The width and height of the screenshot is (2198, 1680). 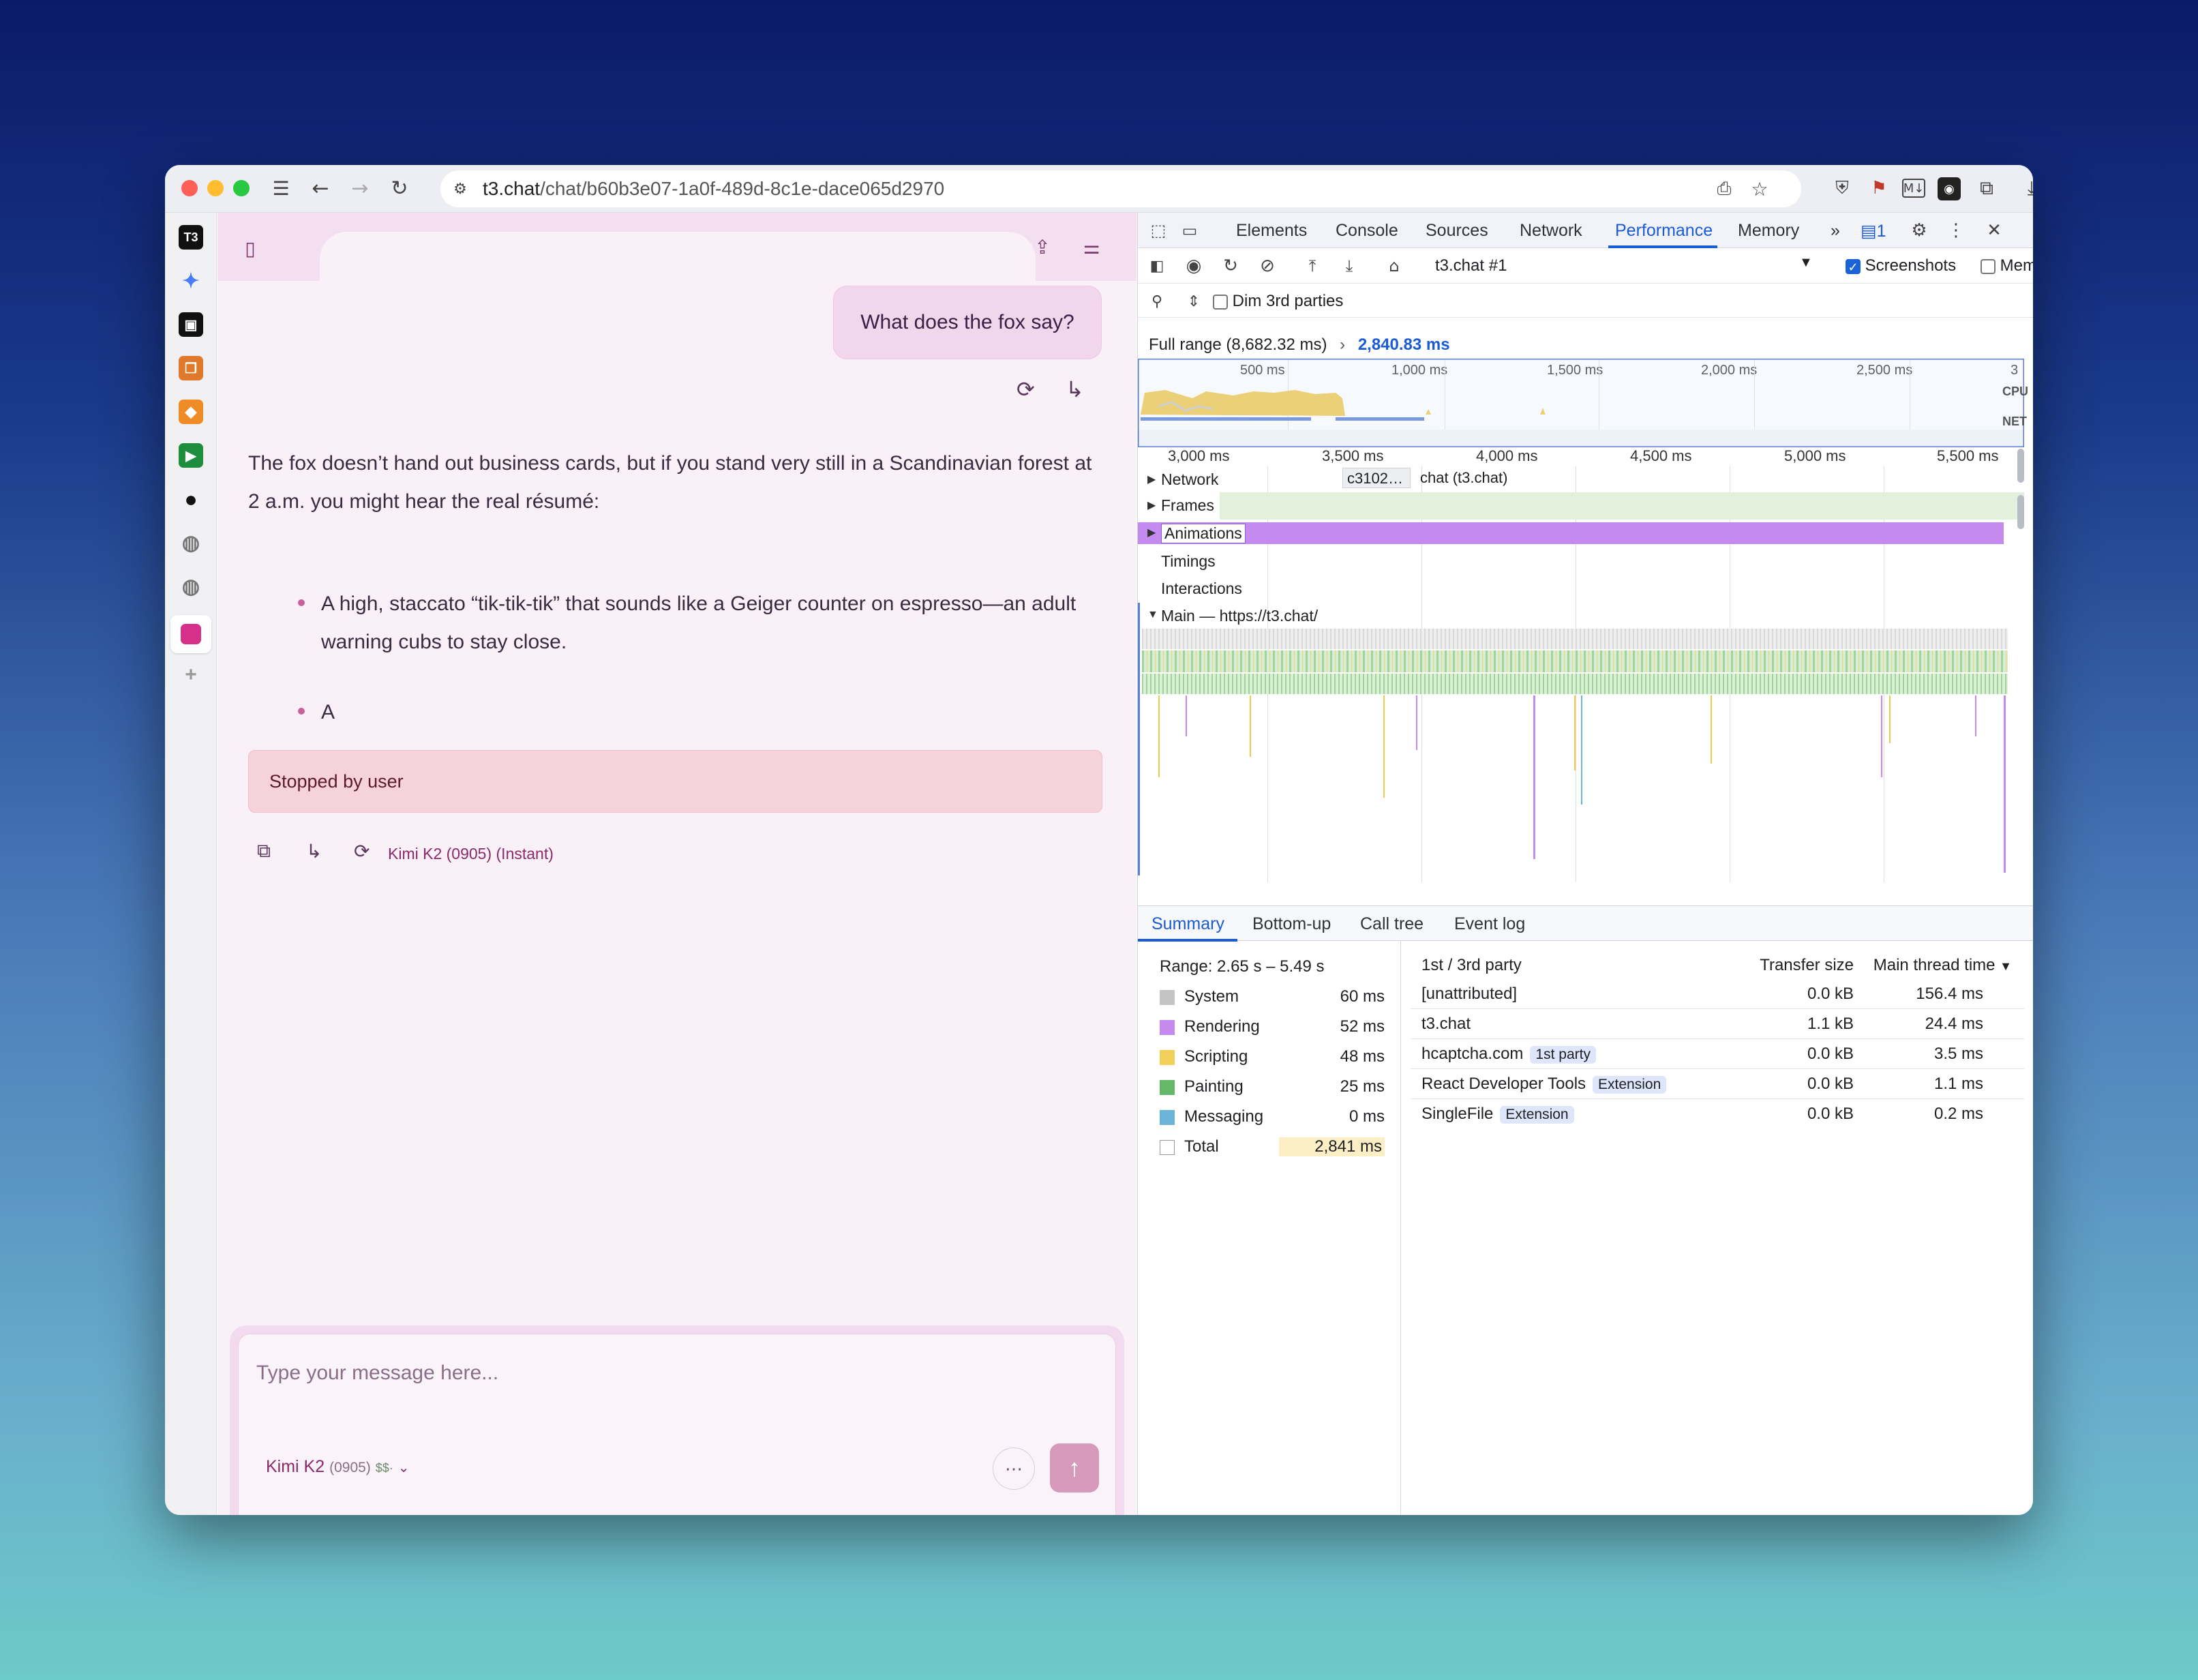 I want to click on full-range: Full range (8,682.32 ms), so click(x=1238, y=344).